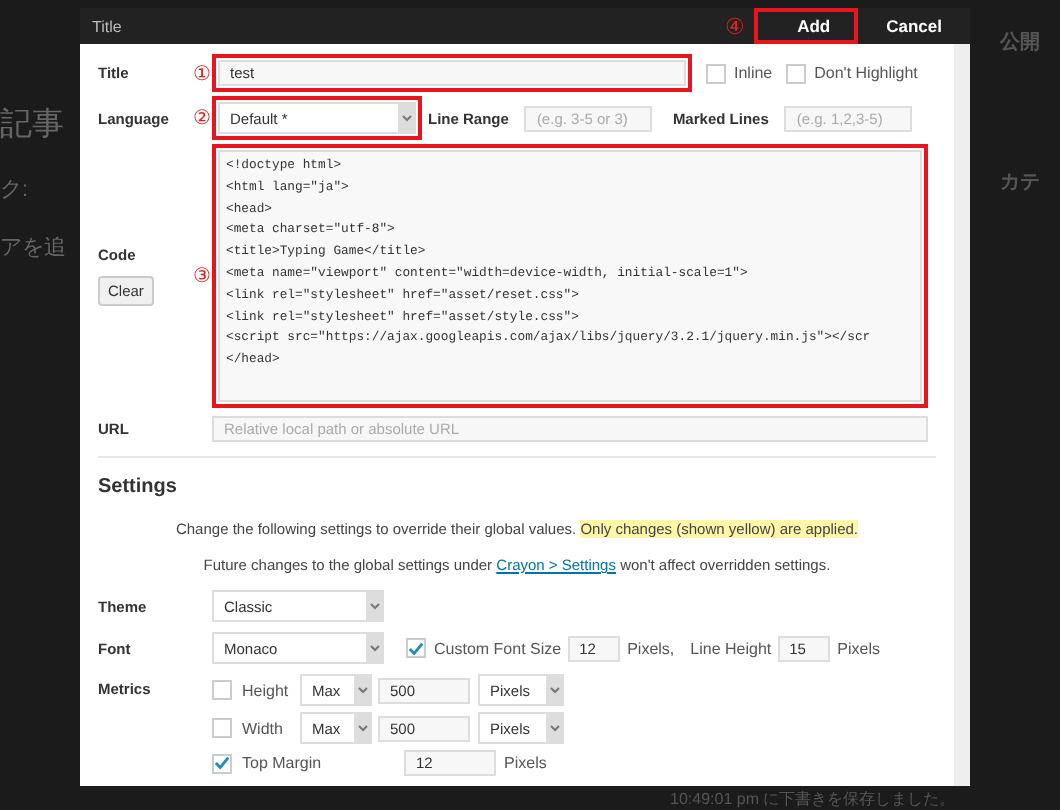  What do you see at coordinates (263, 728) in the screenshot?
I see `checkbox-label: Width` at bounding box center [263, 728].